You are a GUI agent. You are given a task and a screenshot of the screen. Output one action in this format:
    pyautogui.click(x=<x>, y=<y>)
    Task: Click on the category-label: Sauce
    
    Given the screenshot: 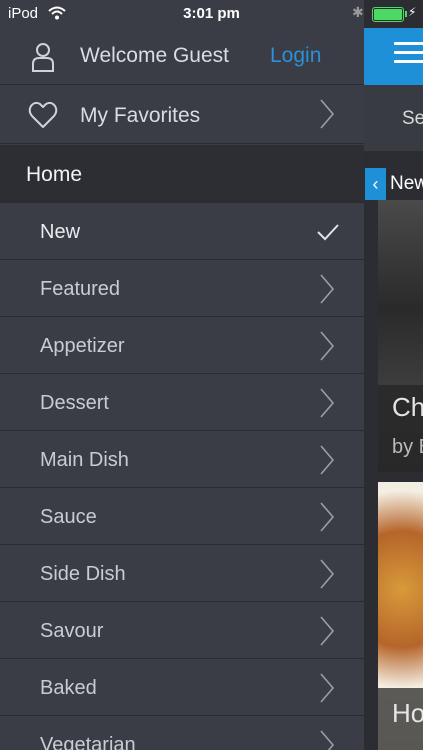 What is the action you would take?
    pyautogui.click(x=68, y=517)
    